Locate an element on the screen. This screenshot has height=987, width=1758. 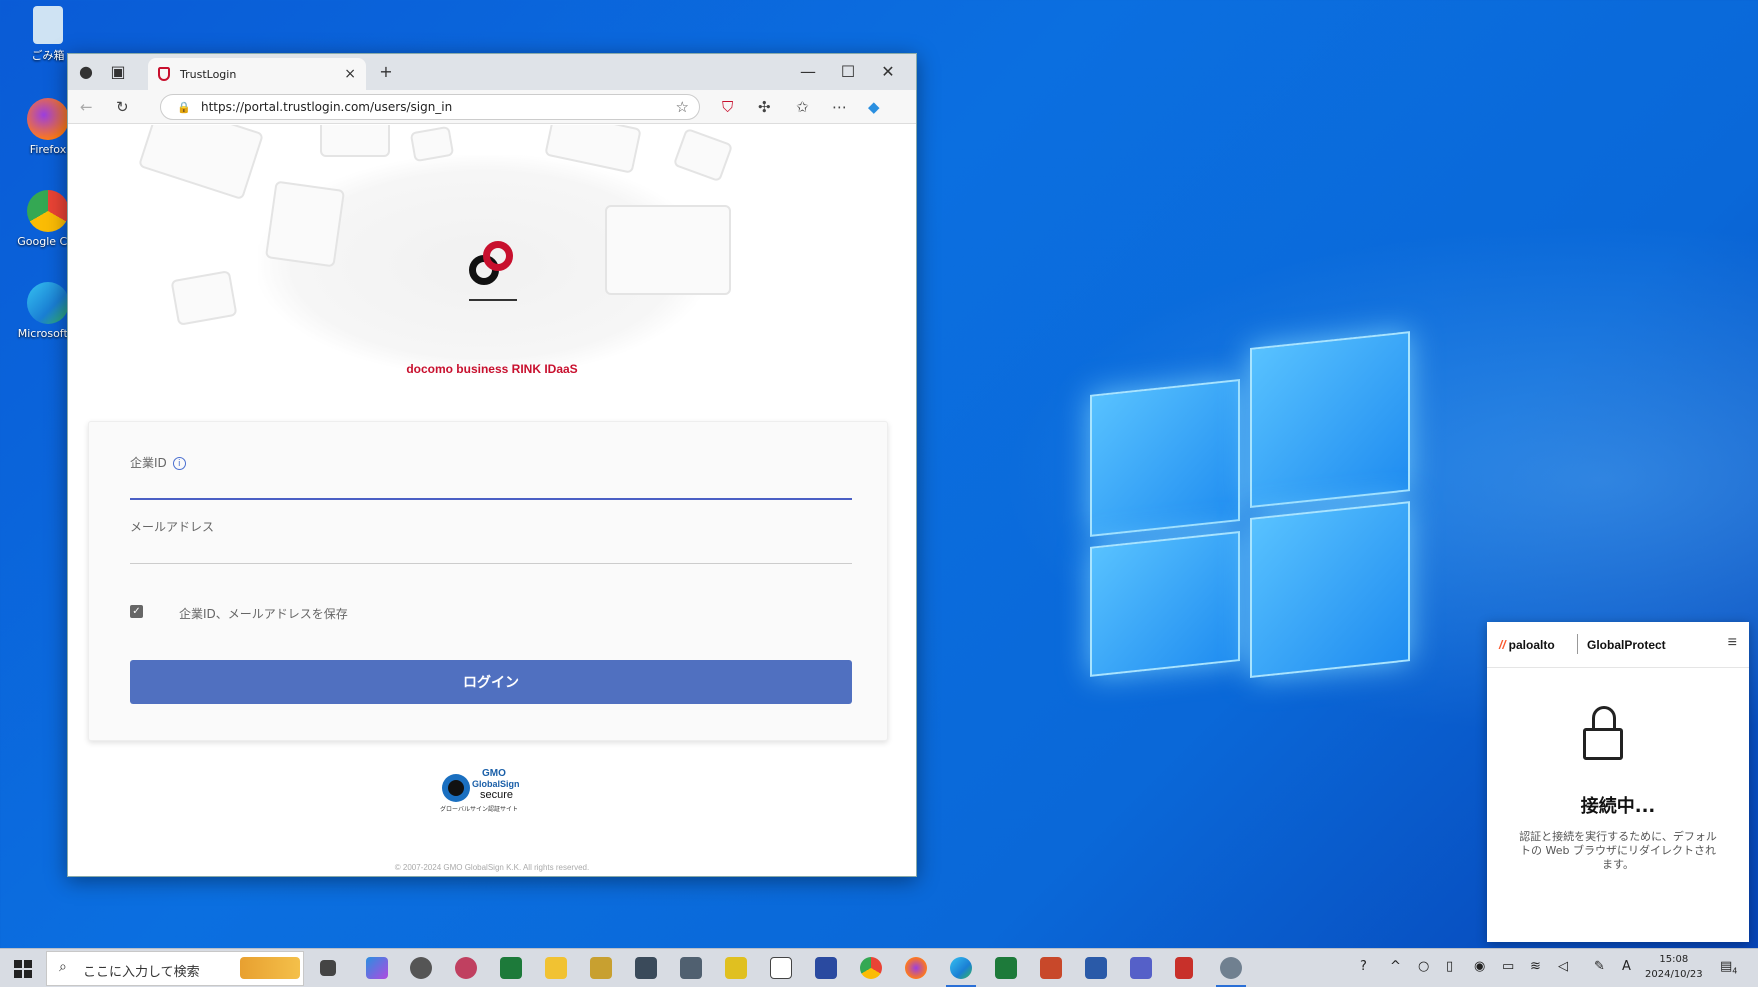
app-red-icon is located at coordinates (1184, 968).